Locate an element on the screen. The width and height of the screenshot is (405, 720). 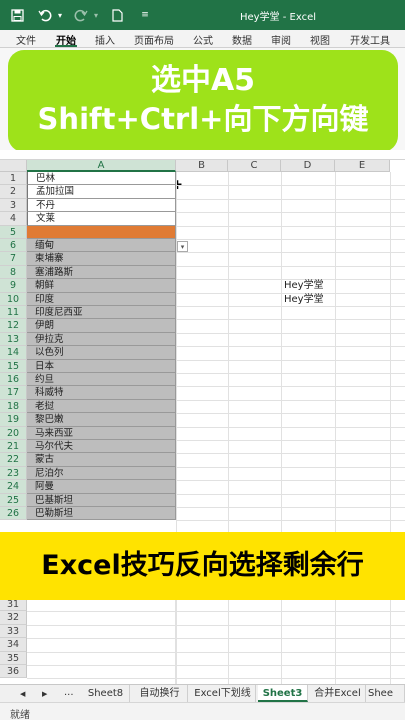
sheet-tab-0: Sheet8 is located at coordinates (106, 693).